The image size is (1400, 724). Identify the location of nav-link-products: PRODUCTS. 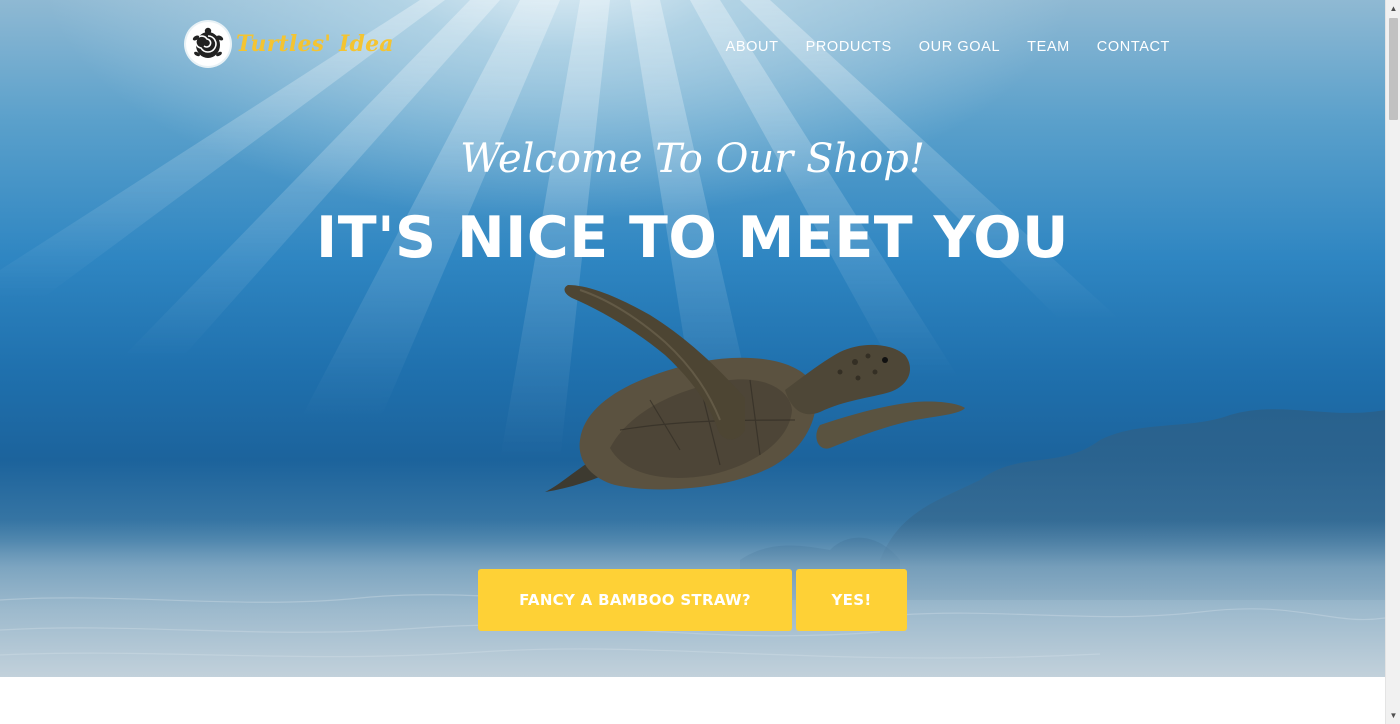
(849, 47).